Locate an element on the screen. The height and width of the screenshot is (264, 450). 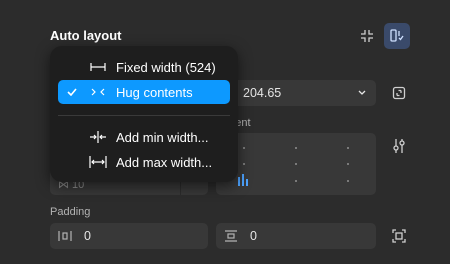
horizontal-padding-value: 0 is located at coordinates (87, 236).